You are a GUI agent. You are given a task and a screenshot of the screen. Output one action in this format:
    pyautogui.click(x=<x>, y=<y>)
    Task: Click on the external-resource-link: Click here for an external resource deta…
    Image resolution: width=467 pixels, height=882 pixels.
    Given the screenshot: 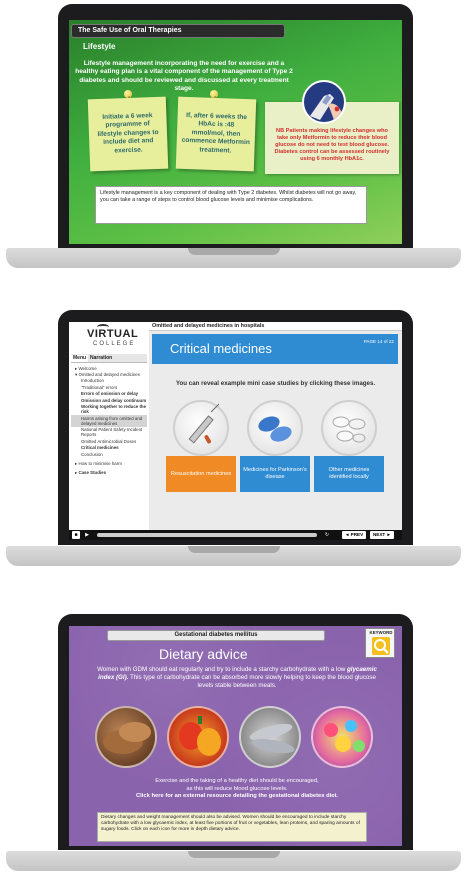 What is the action you would take?
    pyautogui.click(x=237, y=796)
    